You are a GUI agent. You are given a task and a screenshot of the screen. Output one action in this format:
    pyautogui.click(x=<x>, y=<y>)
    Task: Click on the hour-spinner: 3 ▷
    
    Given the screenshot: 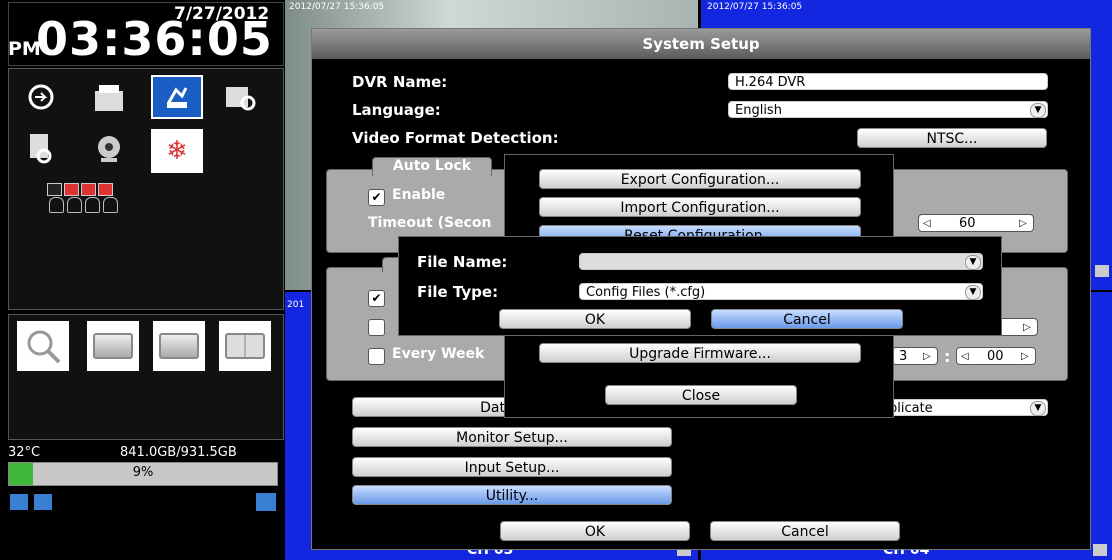 What is the action you would take?
    pyautogui.click(x=915, y=356)
    